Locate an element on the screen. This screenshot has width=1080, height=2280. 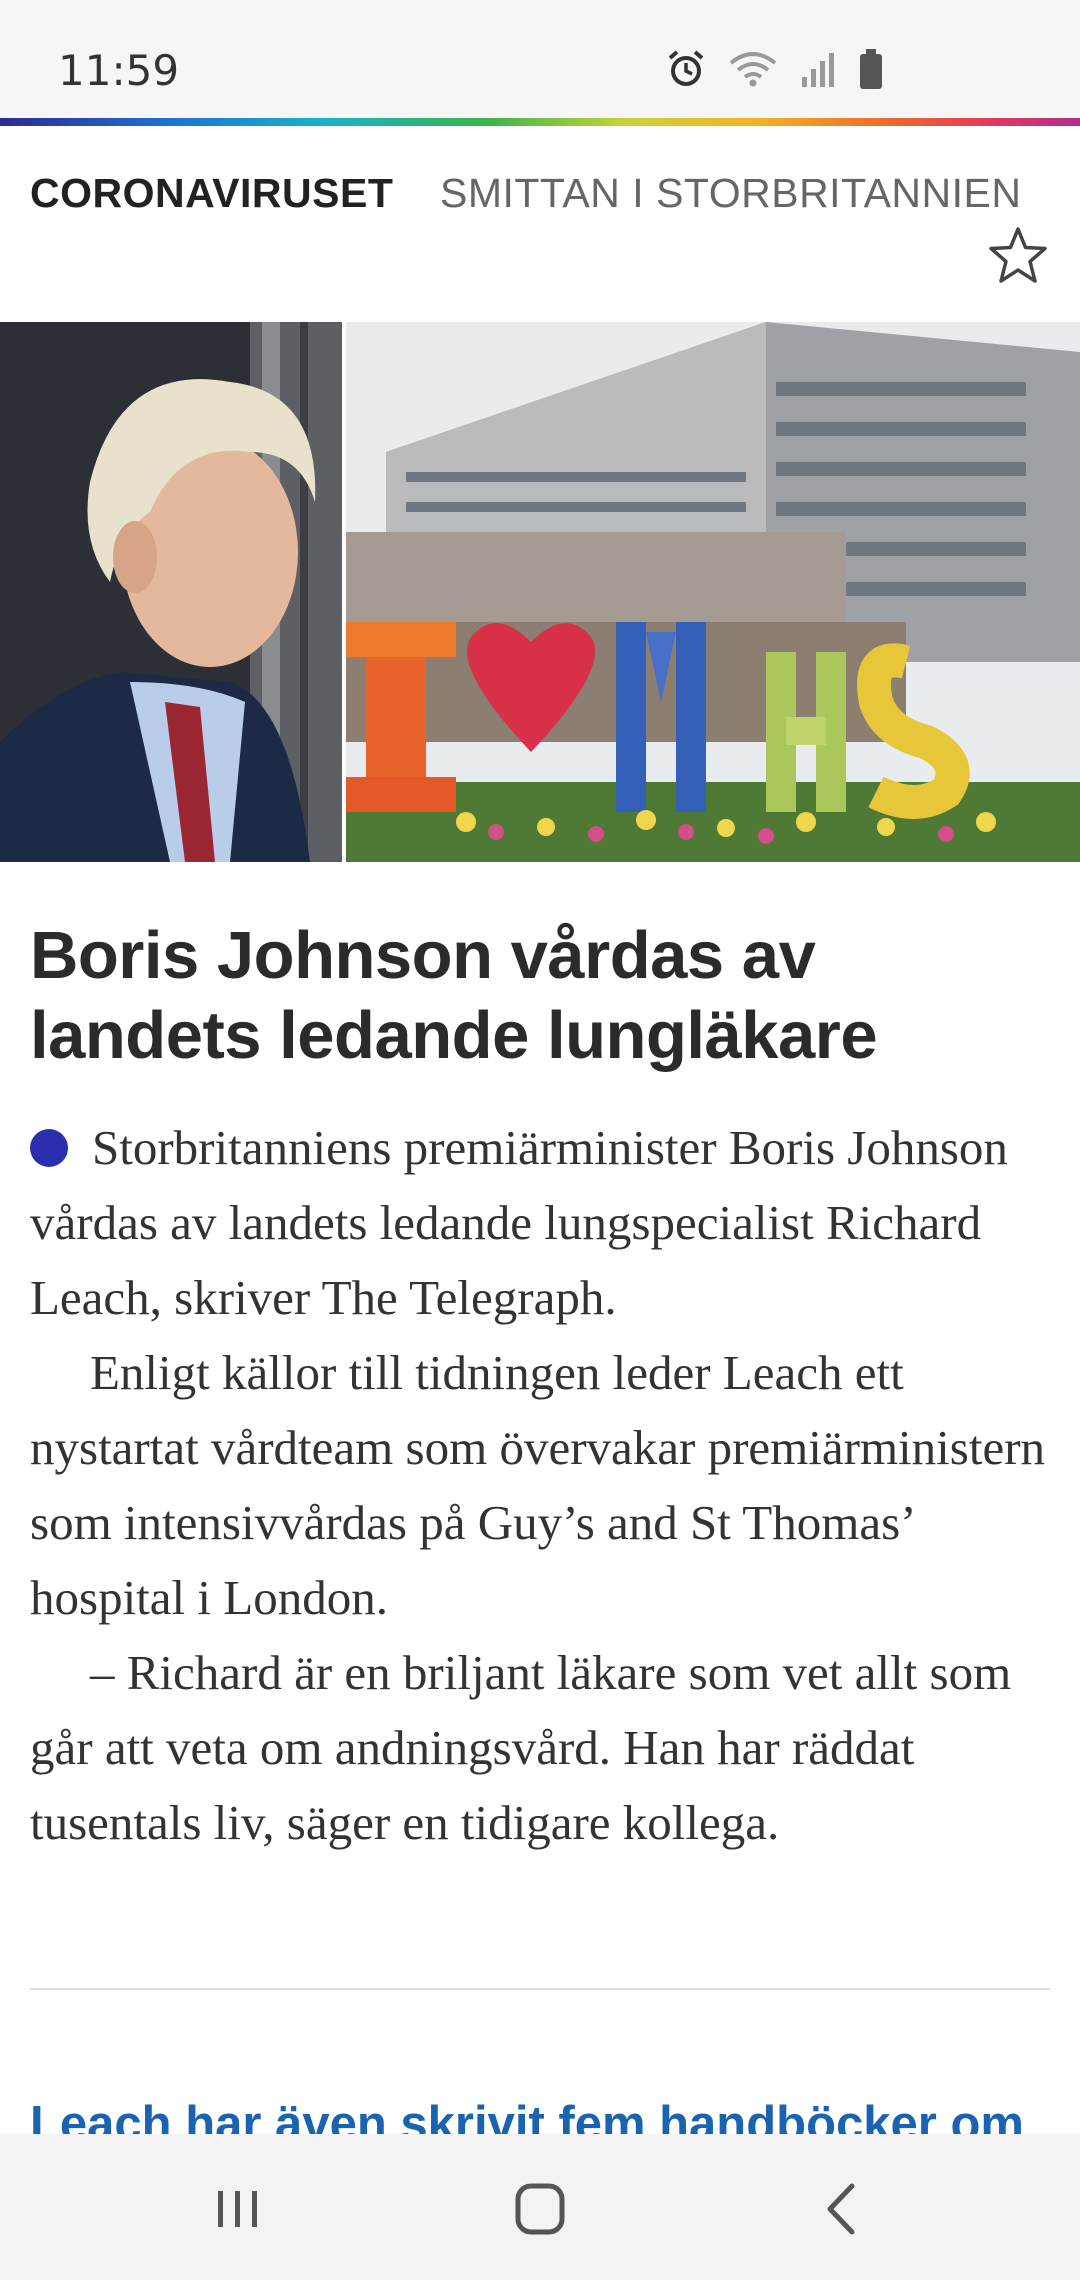
section-tag: CORONAVIRUSET is located at coordinates (211, 193).